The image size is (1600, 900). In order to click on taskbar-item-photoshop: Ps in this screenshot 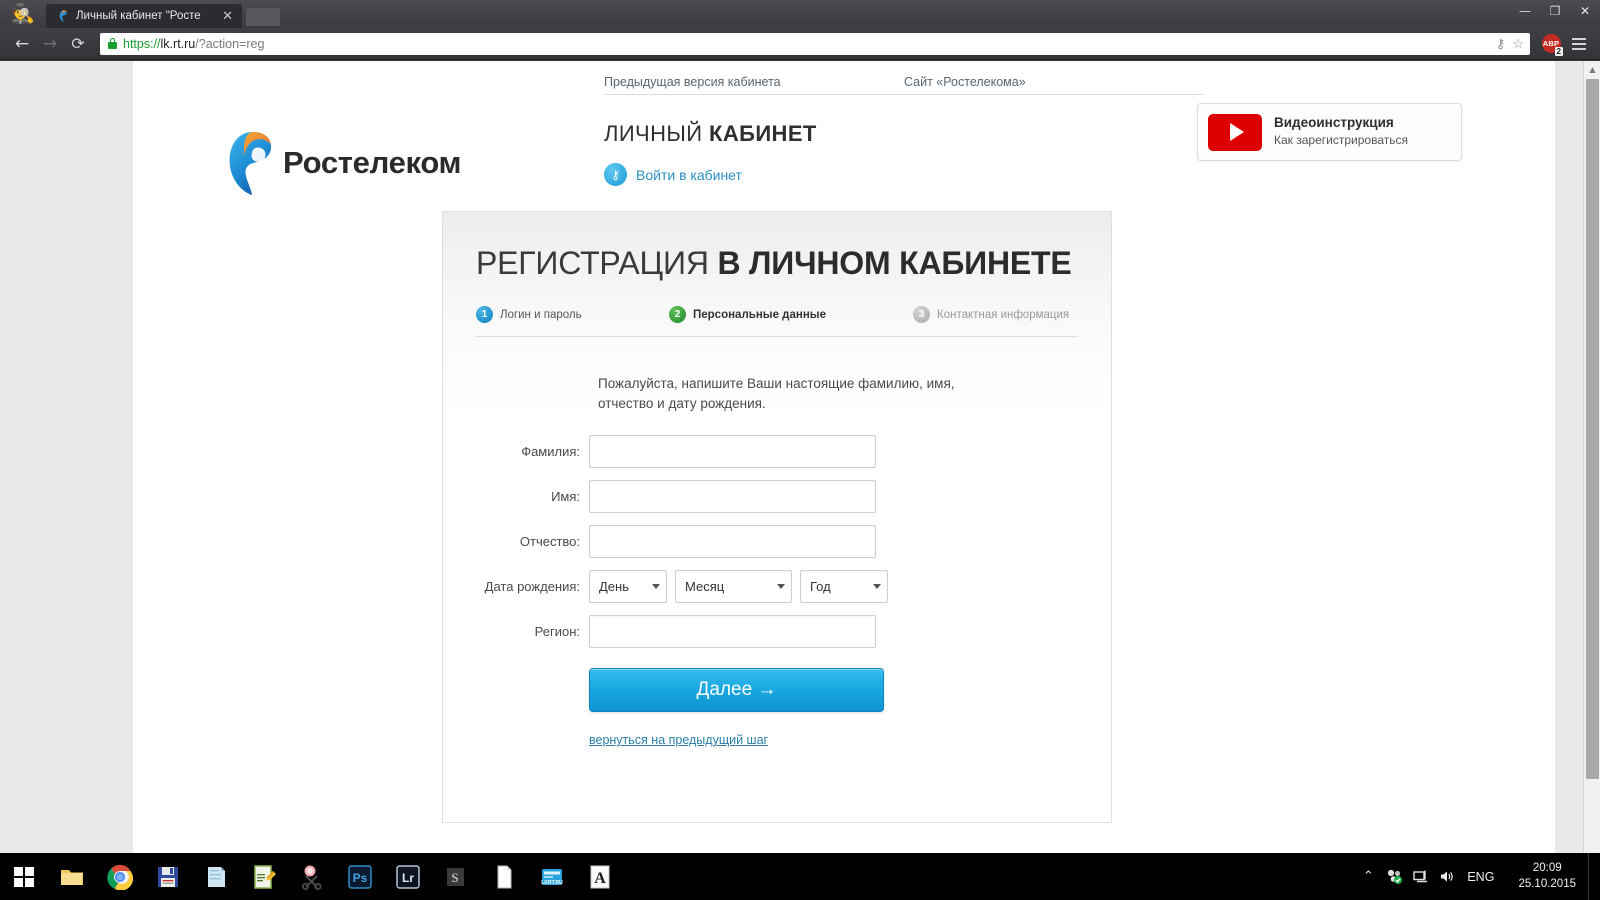, I will do `click(360, 876)`.